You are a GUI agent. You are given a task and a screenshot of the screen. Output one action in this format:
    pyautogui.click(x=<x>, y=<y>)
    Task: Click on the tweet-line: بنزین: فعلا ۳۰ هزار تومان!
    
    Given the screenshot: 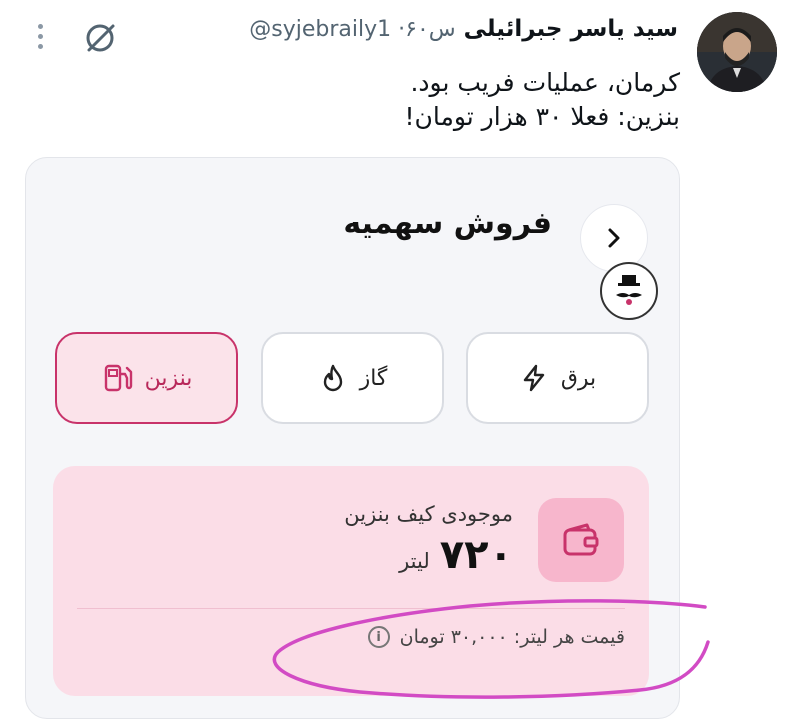 What is the action you would take?
    pyautogui.click(x=542, y=116)
    